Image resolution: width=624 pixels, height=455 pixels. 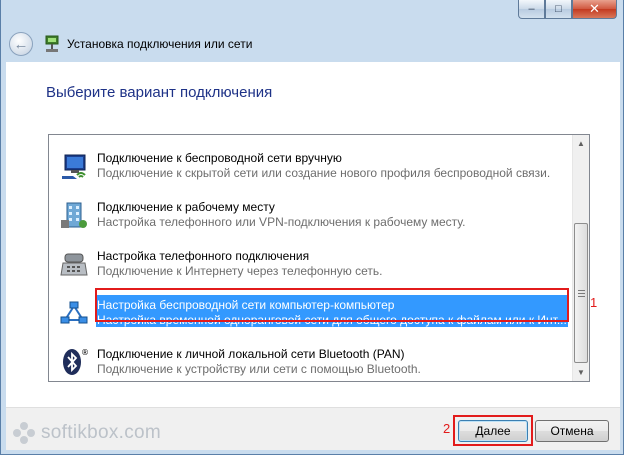 What do you see at coordinates (186, 207) in the screenshot?
I see `option-title: Подключение к рабочему месту` at bounding box center [186, 207].